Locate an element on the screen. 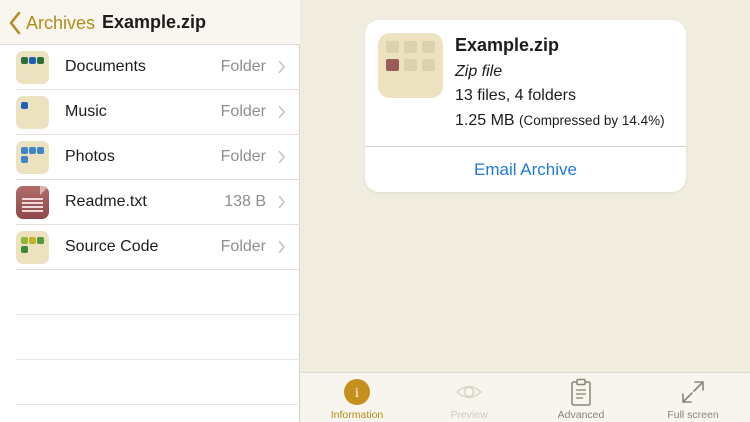  list-item-readme: Readme.txt 138 B is located at coordinates (158, 202).